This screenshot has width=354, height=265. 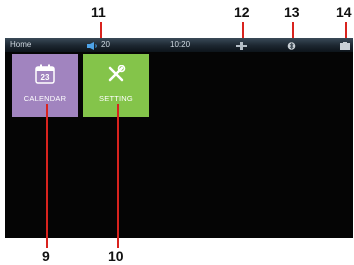 I want to click on calendar-day: 23, so click(x=45, y=77).